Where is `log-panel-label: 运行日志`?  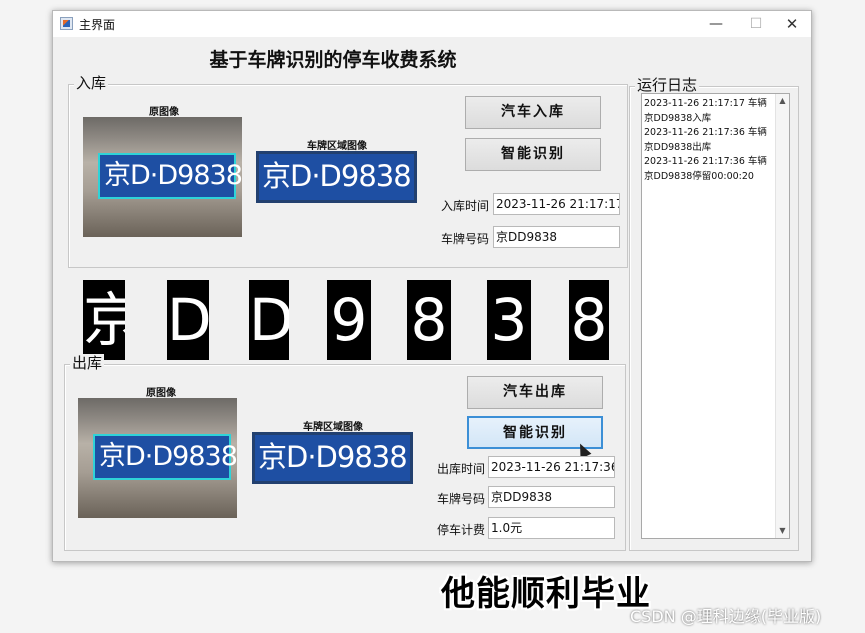 log-panel-label: 运行日志 is located at coordinates (667, 85).